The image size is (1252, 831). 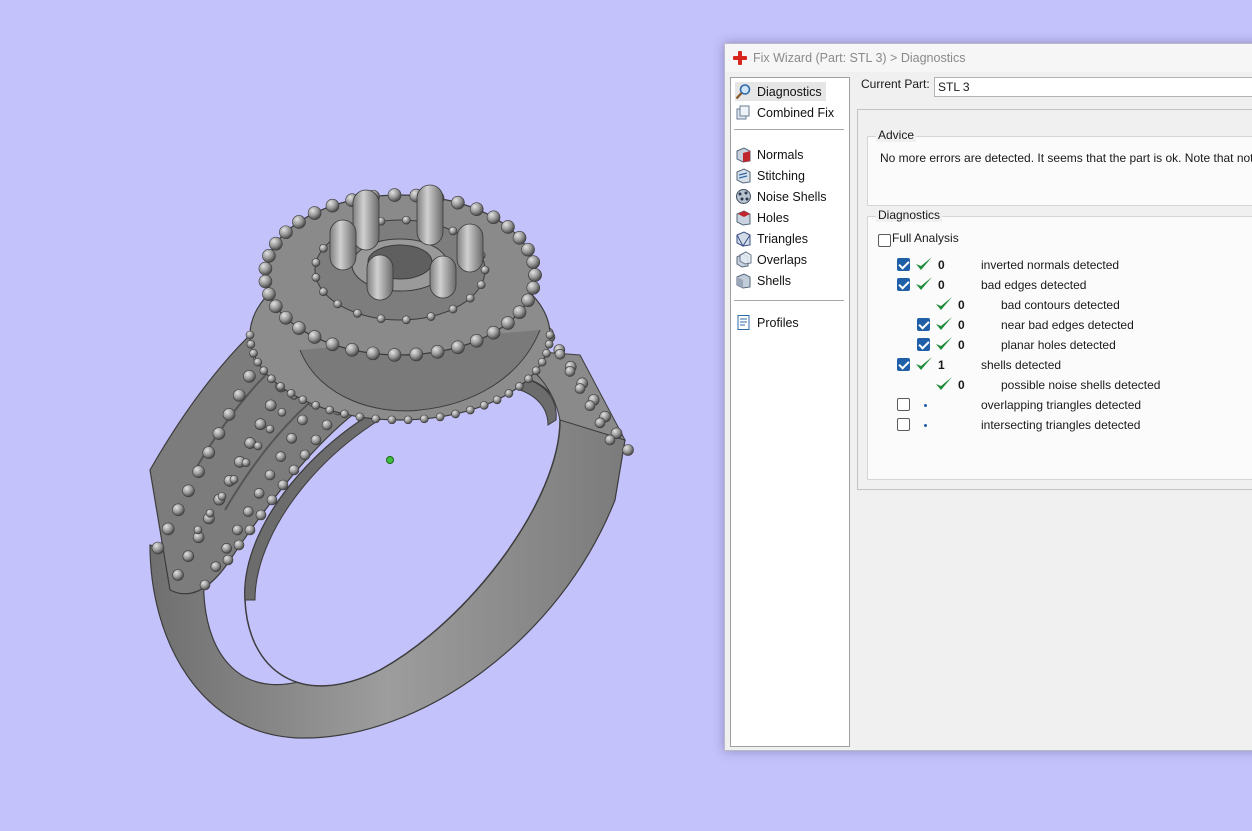 I want to click on issue-description: bad contours detected, so click(x=1060, y=305).